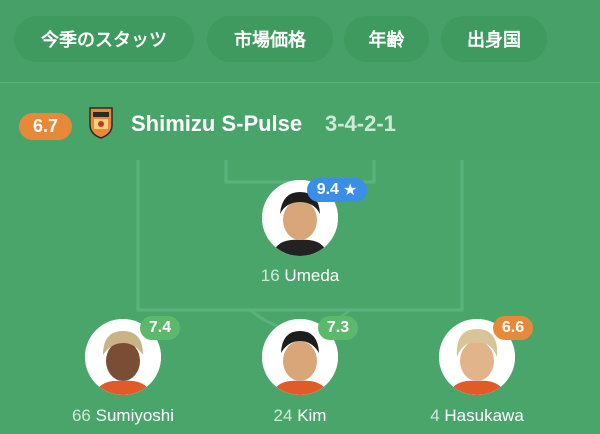 The image size is (600, 434). What do you see at coordinates (300, 375) in the screenshot?
I see `player-kim: 7.3 24 Kim` at bounding box center [300, 375].